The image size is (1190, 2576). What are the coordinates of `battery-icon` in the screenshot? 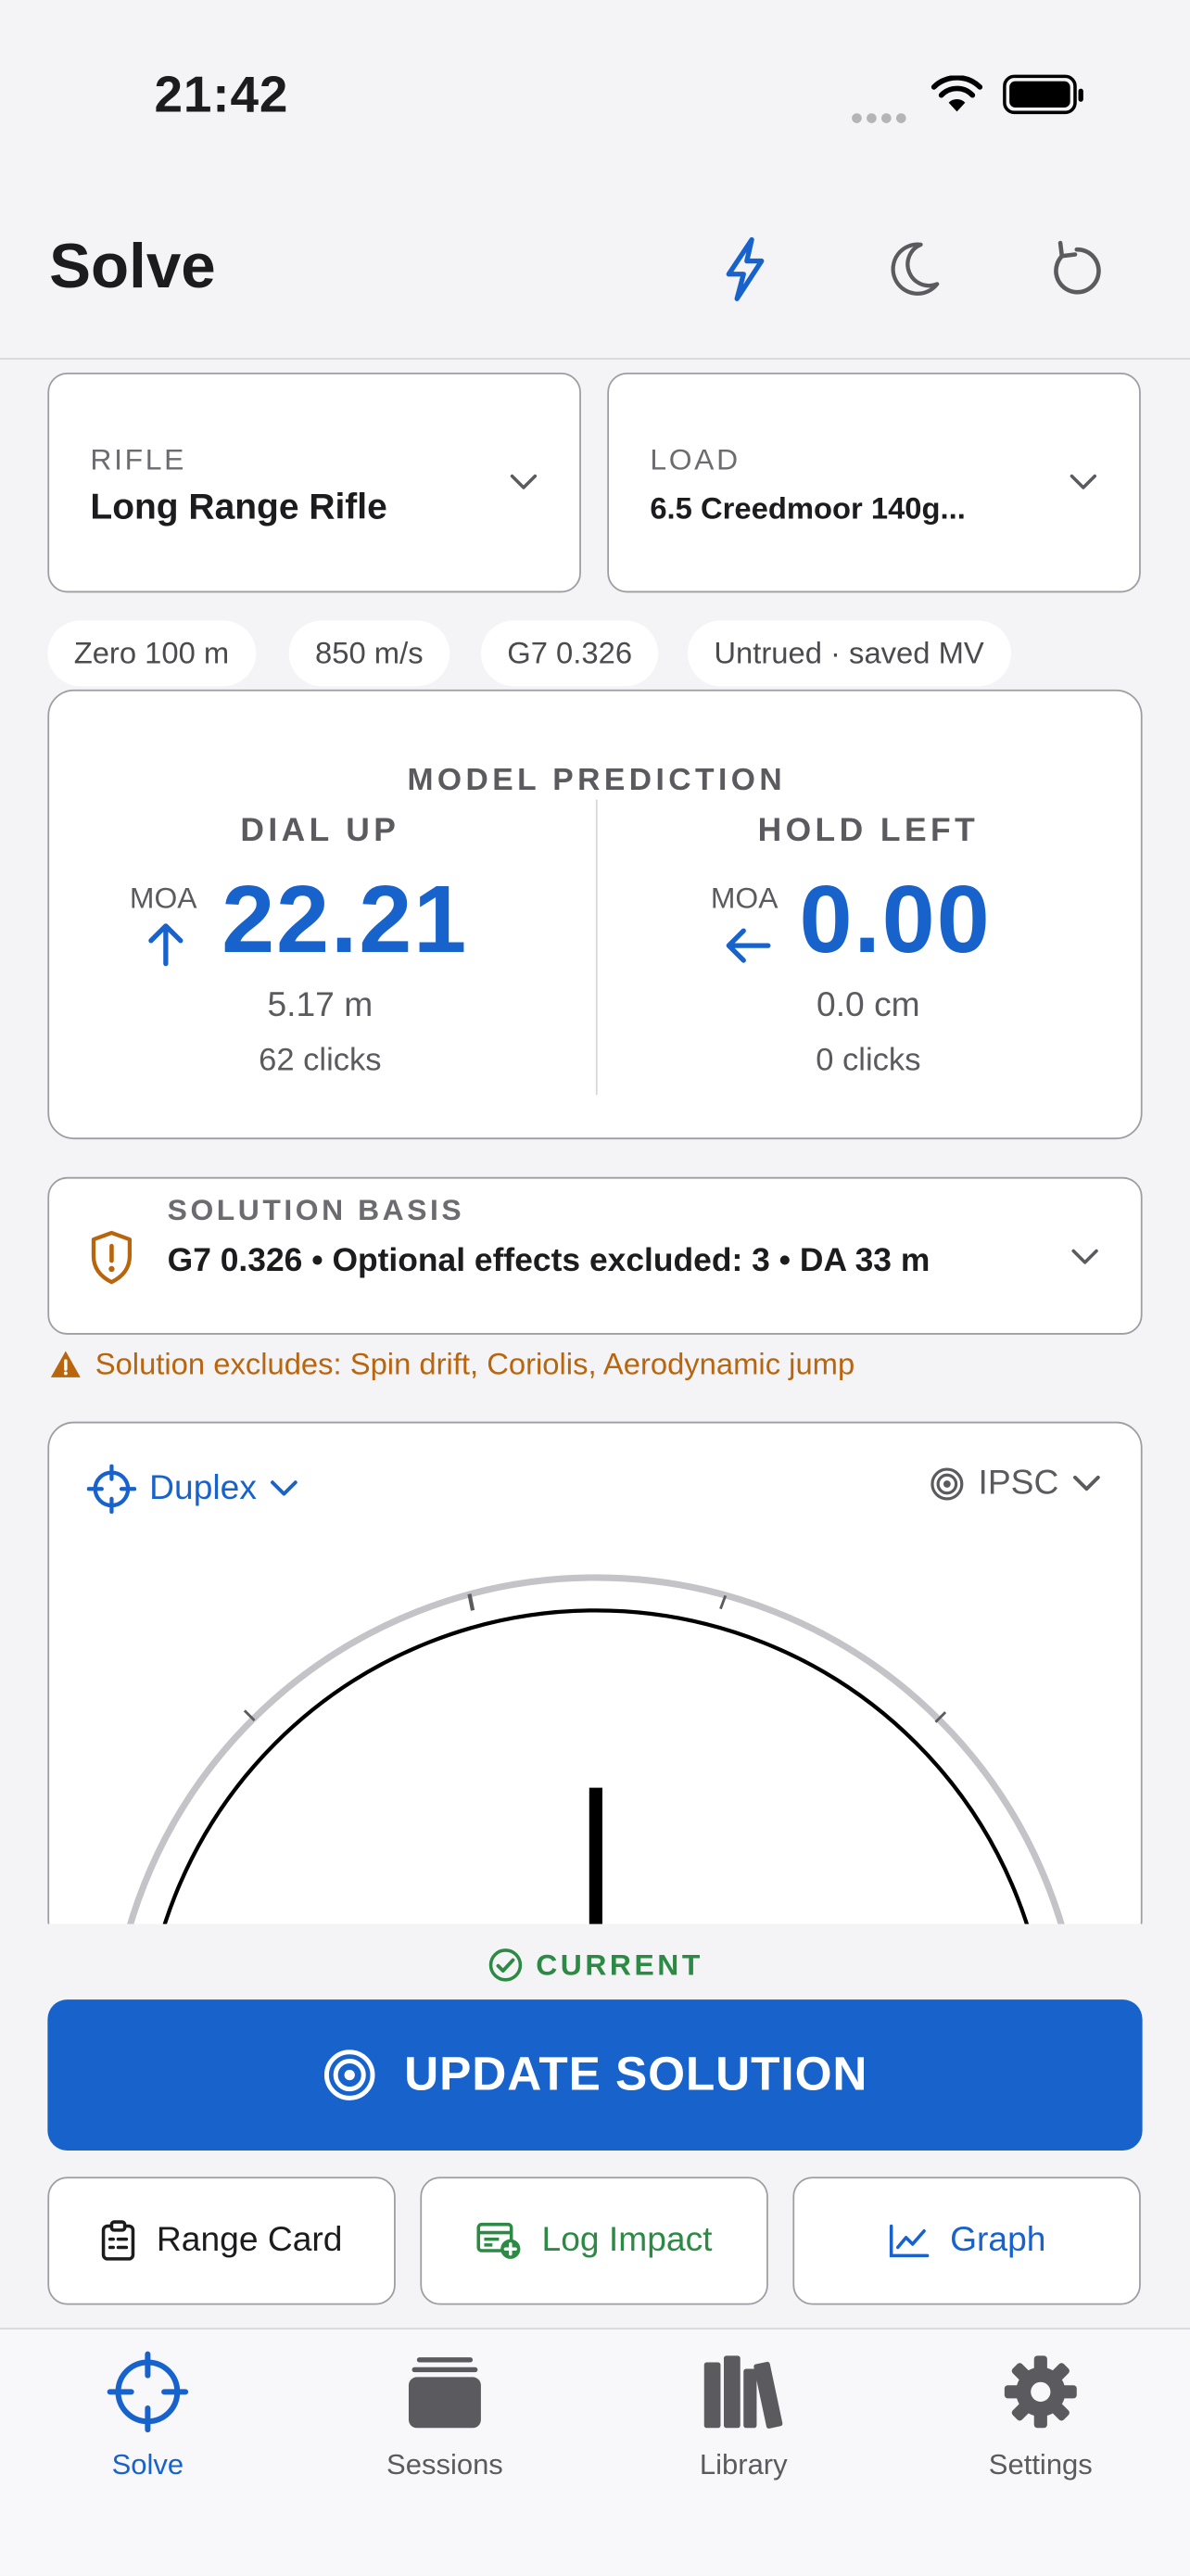 It's located at (1043, 94).